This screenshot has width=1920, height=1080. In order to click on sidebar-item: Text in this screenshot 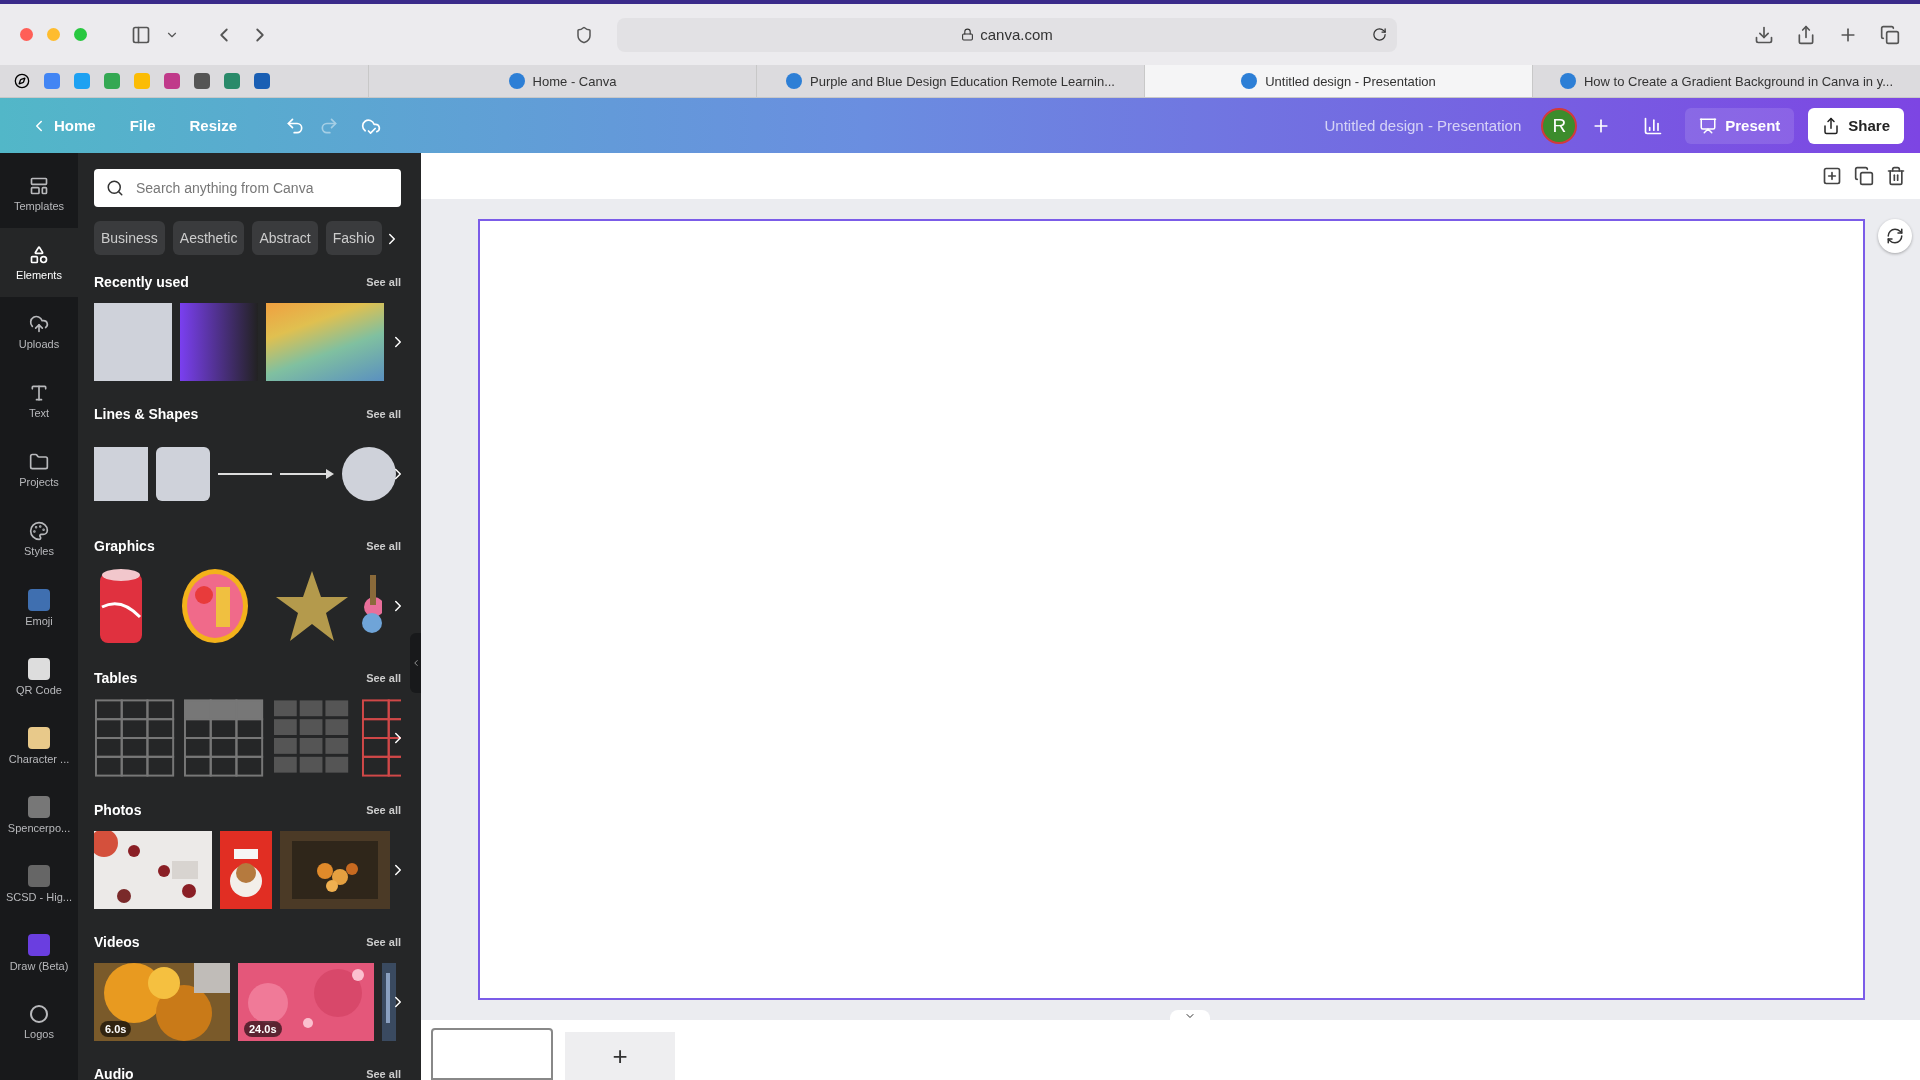, I will do `click(39, 400)`.